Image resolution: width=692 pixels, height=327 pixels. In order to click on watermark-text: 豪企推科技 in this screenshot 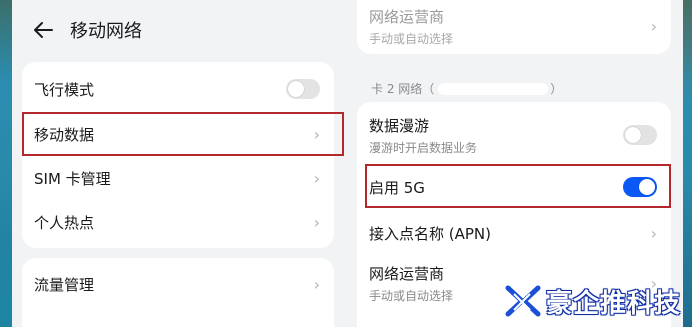, I will do `click(614, 303)`.